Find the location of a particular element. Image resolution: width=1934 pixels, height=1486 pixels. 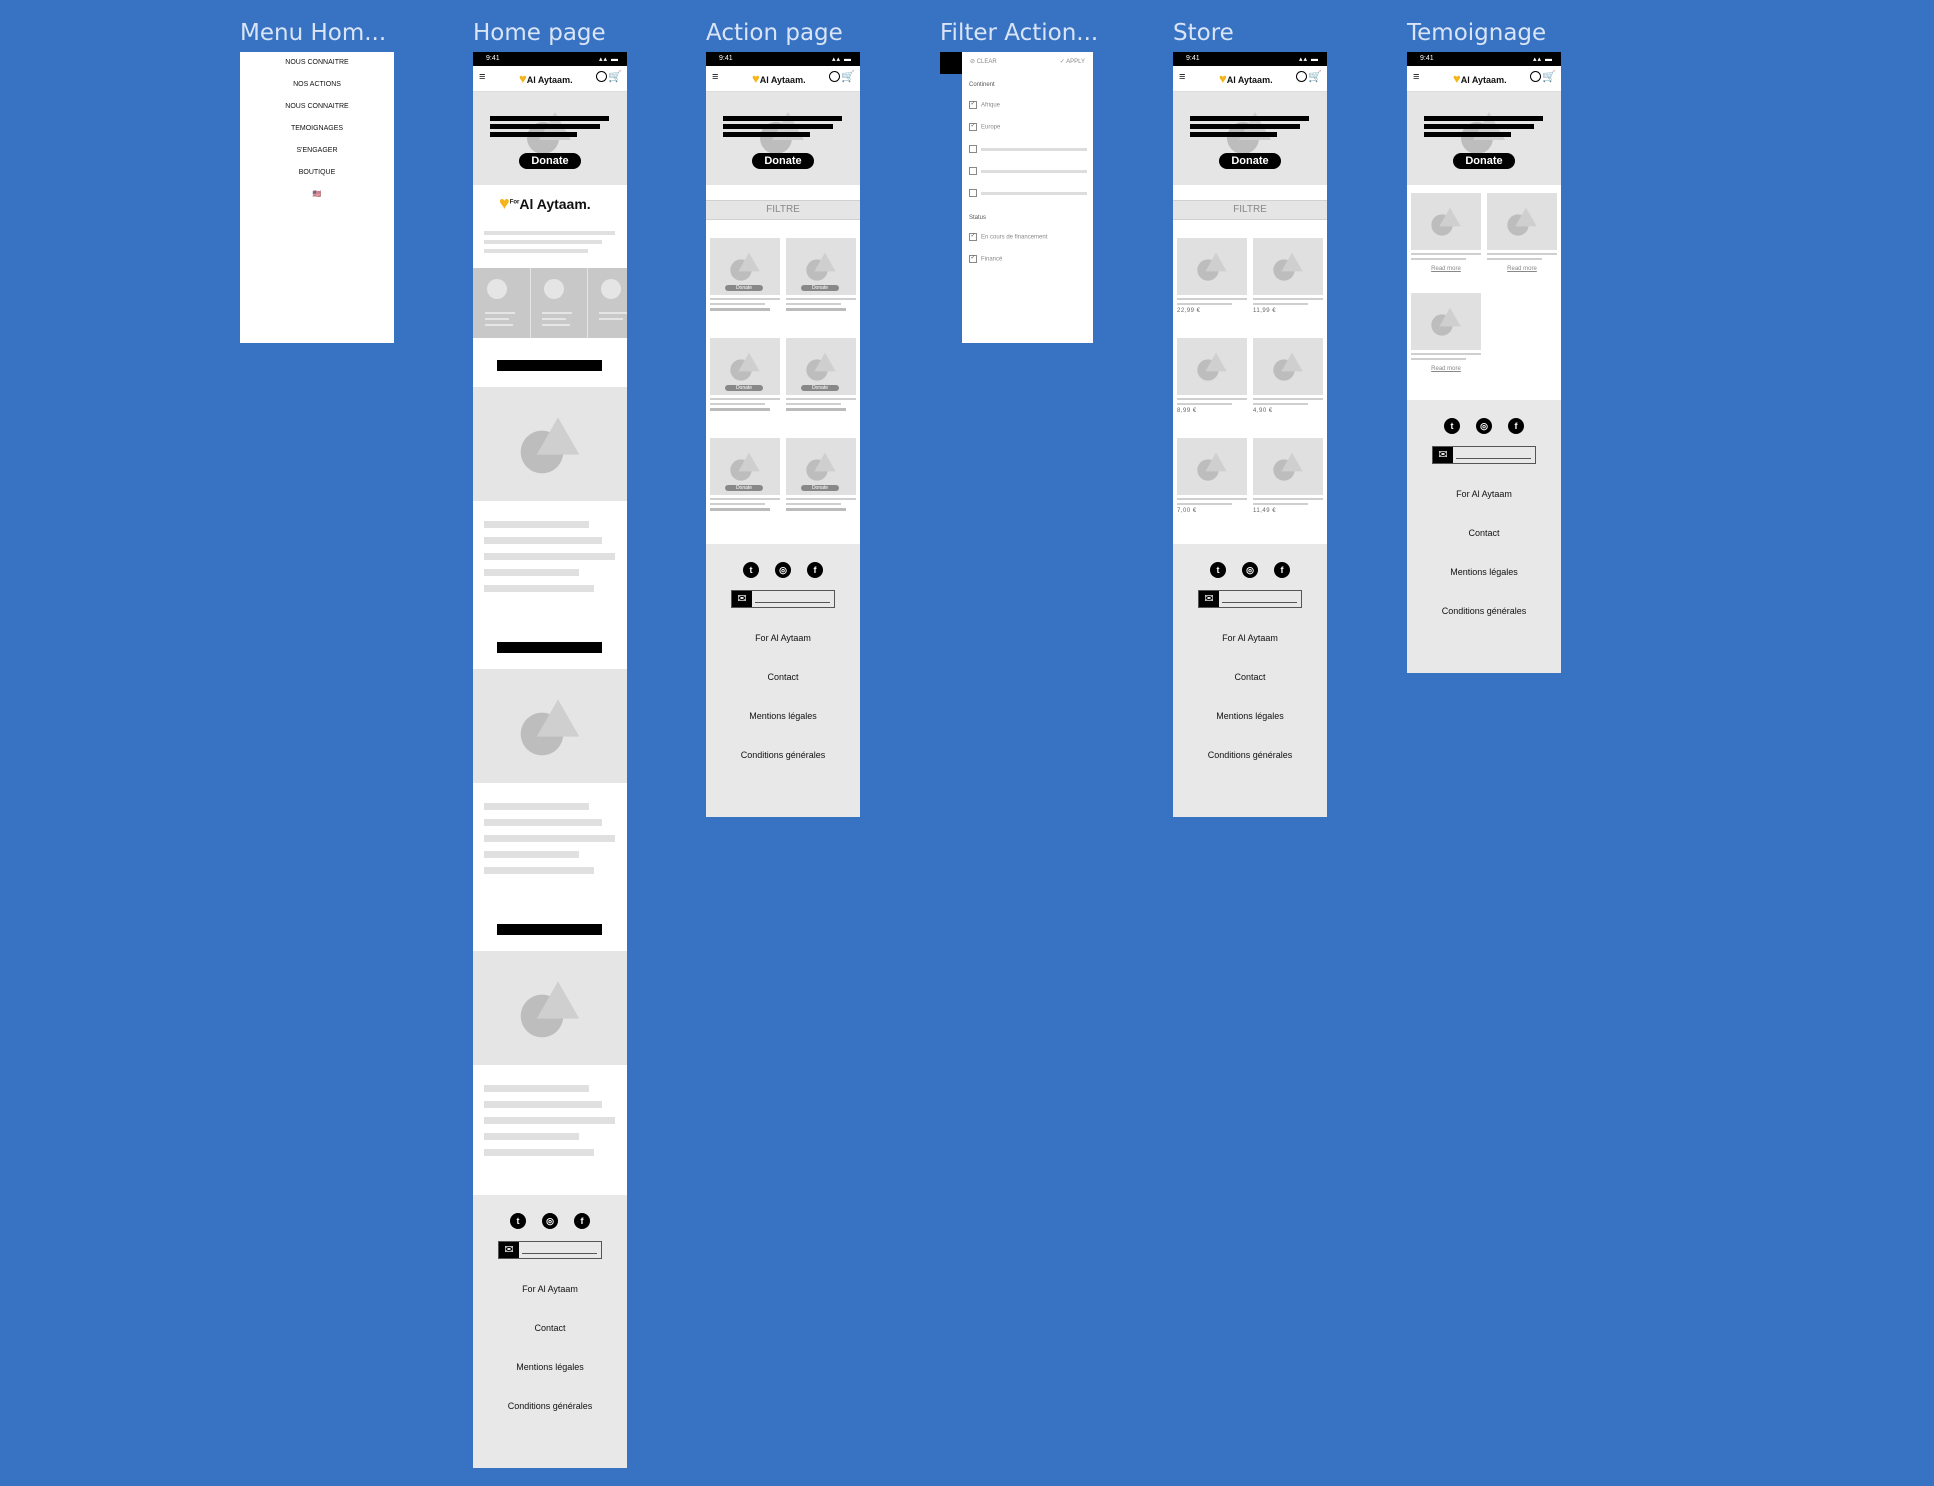

carousel is located at coordinates (550, 303).